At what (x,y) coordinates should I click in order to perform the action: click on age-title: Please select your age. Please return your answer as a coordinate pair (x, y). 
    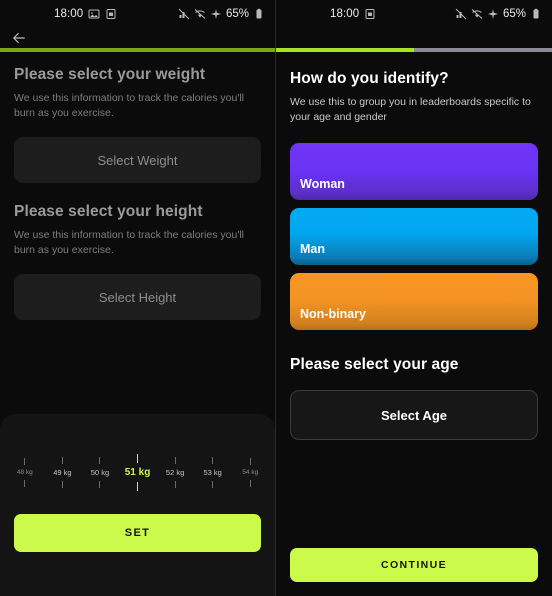
    Looking at the image, I should click on (374, 364).